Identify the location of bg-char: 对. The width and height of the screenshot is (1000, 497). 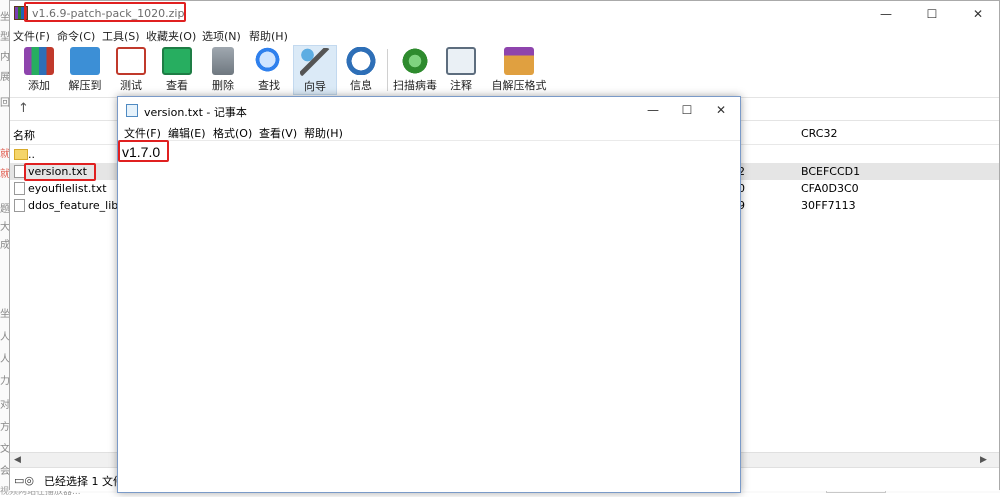
(5, 405).